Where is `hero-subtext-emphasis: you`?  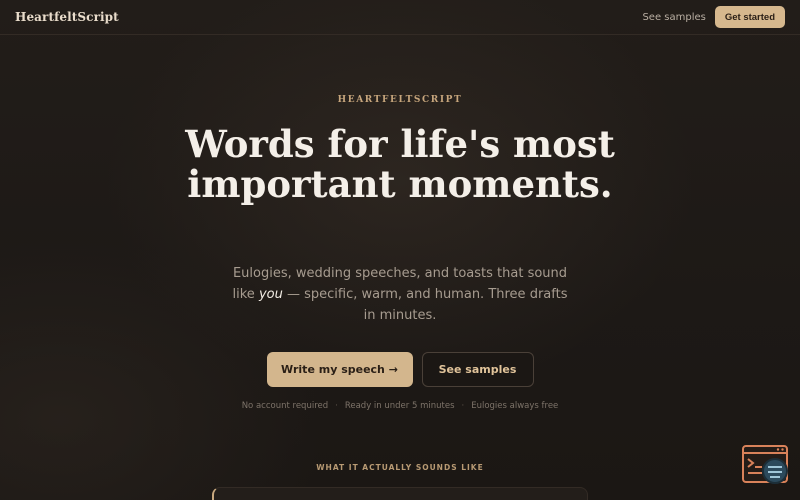
hero-subtext-emphasis: you is located at coordinates (270, 294).